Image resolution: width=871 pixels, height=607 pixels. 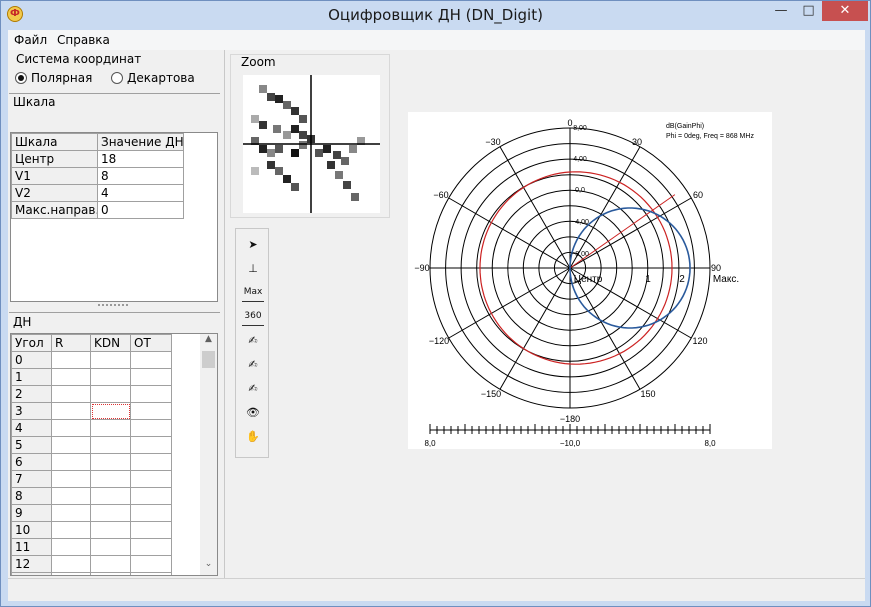 What do you see at coordinates (151, 343) in the screenshot?
I see `column-header: OT` at bounding box center [151, 343].